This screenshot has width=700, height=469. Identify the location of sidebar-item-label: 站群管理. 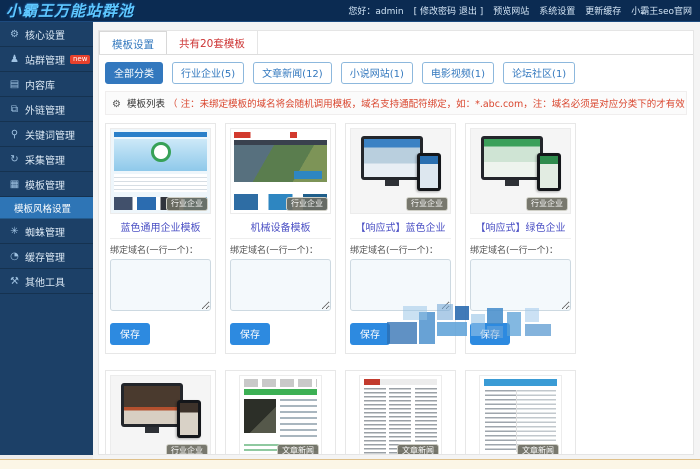
(45, 61).